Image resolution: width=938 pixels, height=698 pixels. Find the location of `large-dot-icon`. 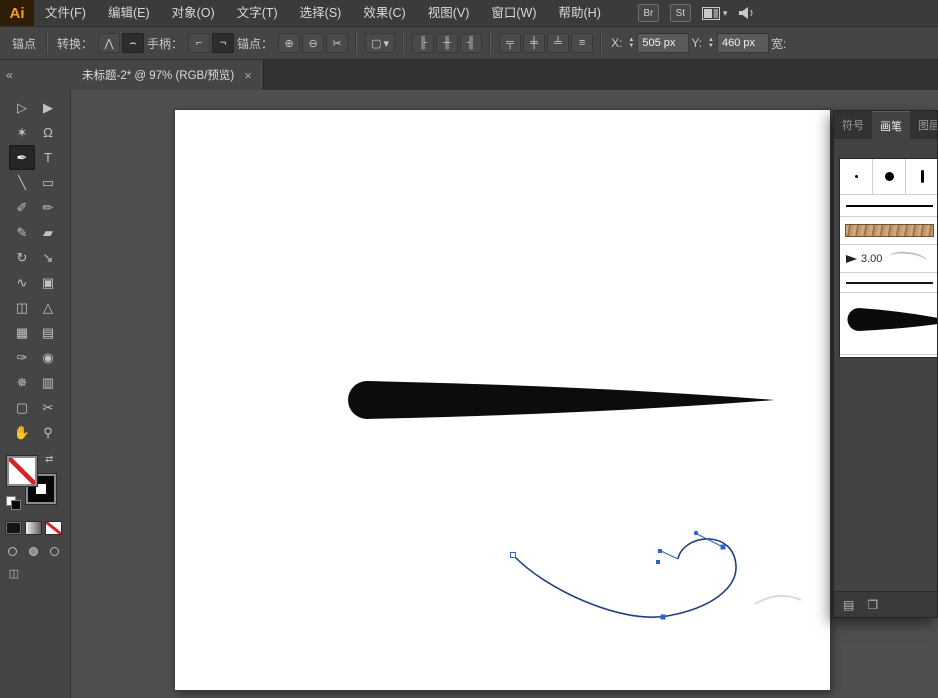

large-dot-icon is located at coordinates (889, 176).